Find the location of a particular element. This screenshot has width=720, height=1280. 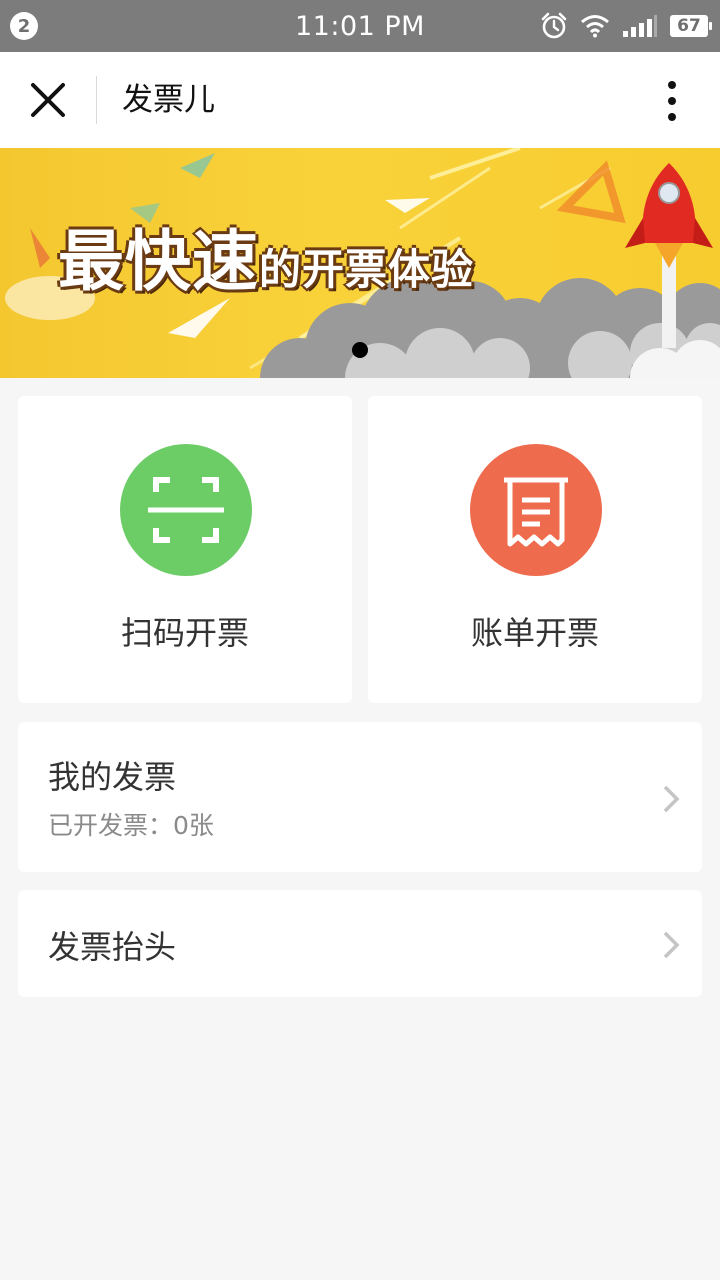

issued-invoices-count: 已开发票：0张 is located at coordinates (131, 825).